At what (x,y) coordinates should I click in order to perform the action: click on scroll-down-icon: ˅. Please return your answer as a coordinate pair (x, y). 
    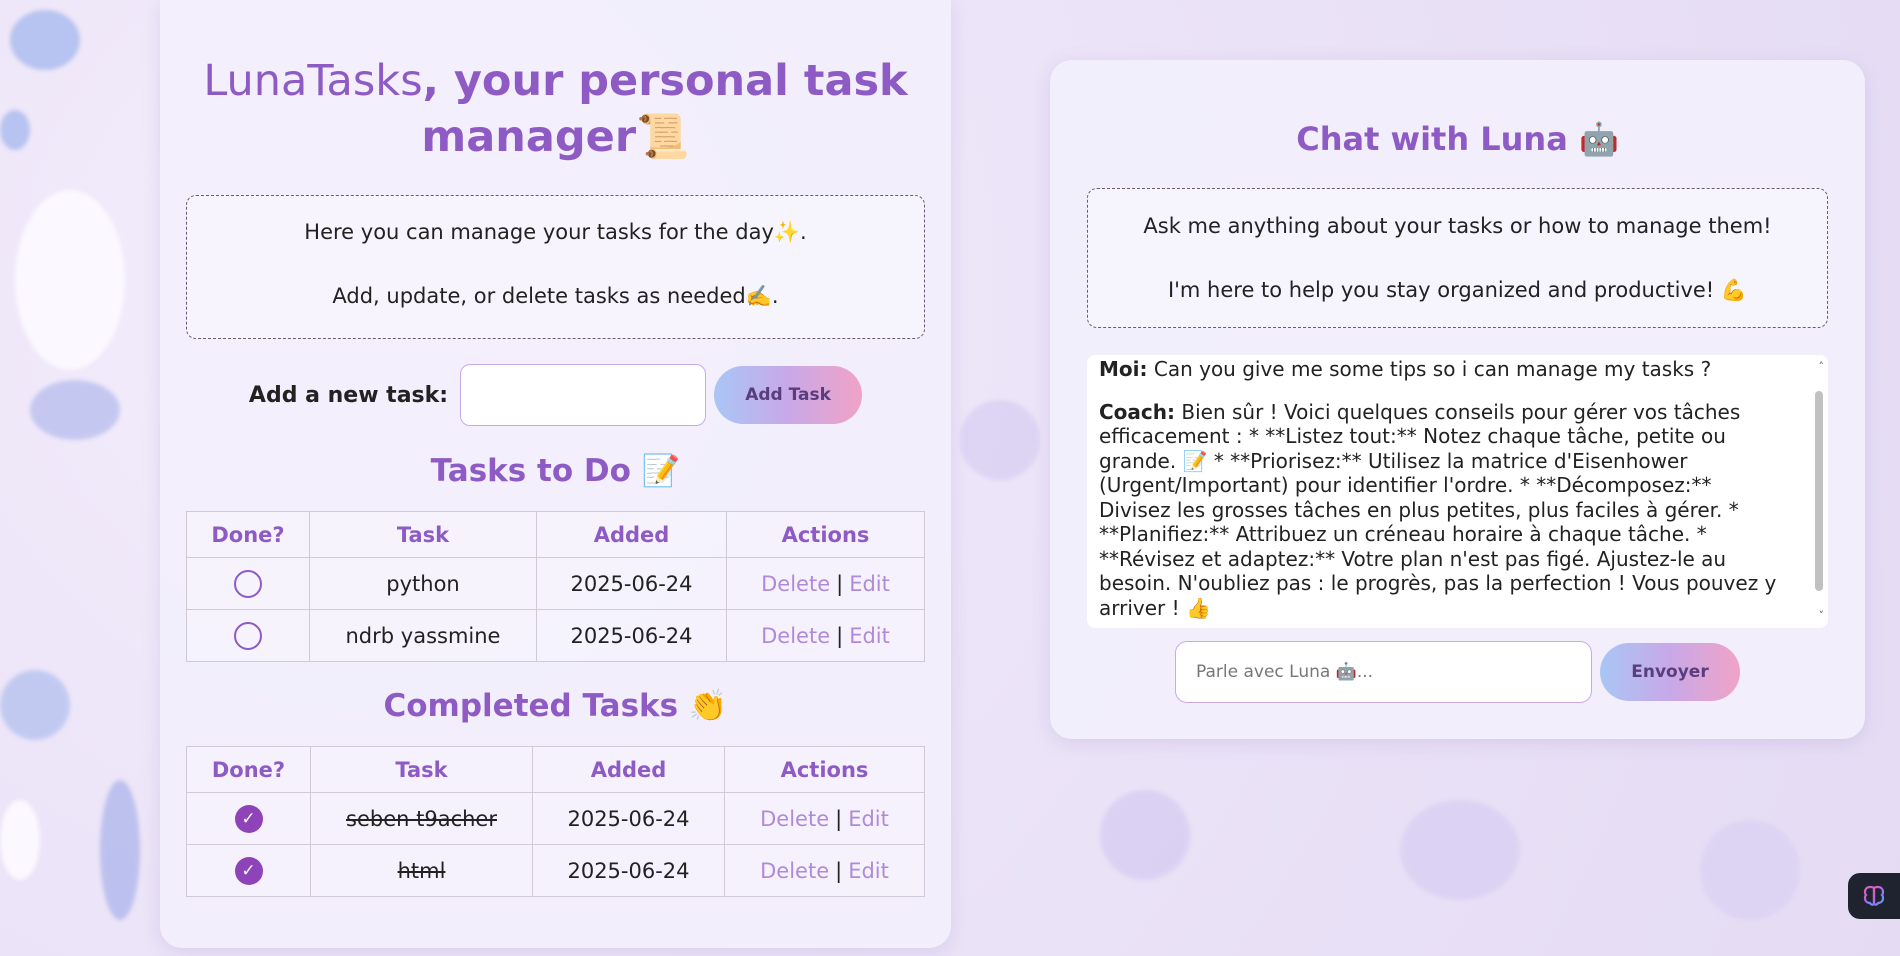
    Looking at the image, I should click on (1822, 616).